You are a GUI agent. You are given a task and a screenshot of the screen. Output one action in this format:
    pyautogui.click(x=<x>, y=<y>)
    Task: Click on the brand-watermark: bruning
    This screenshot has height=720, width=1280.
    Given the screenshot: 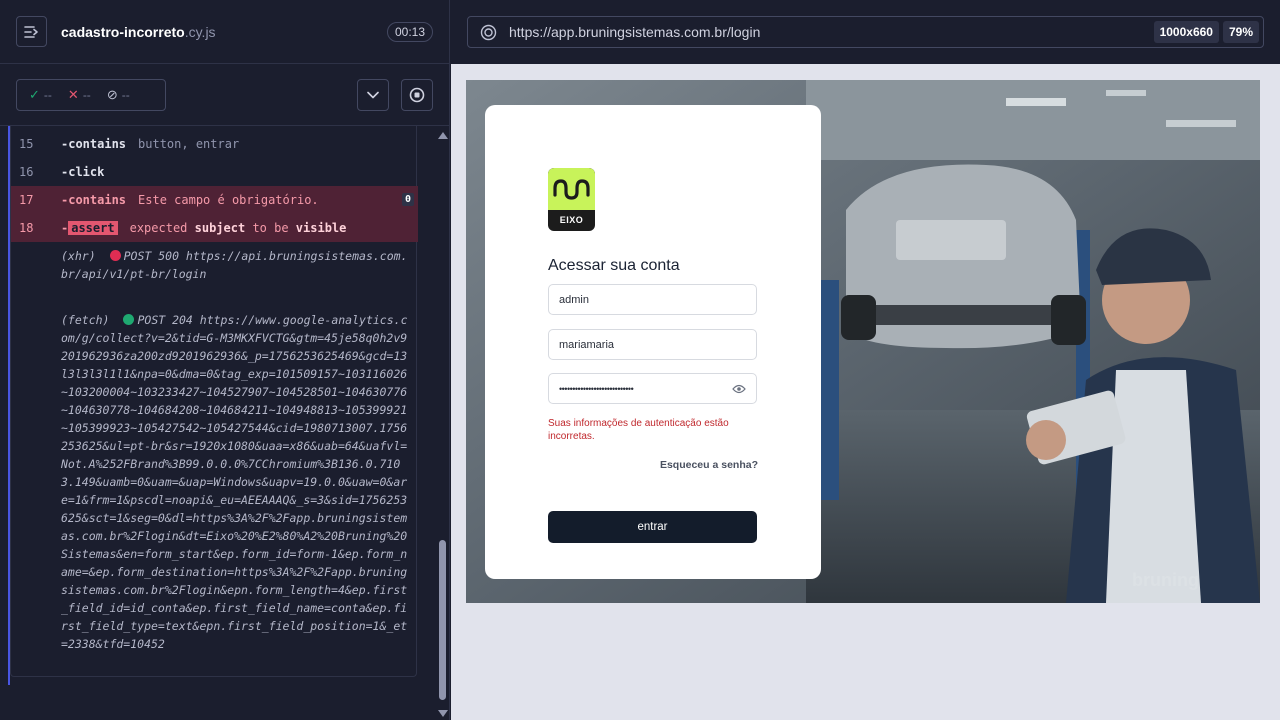 What is the action you would take?
    pyautogui.click(x=1165, y=580)
    